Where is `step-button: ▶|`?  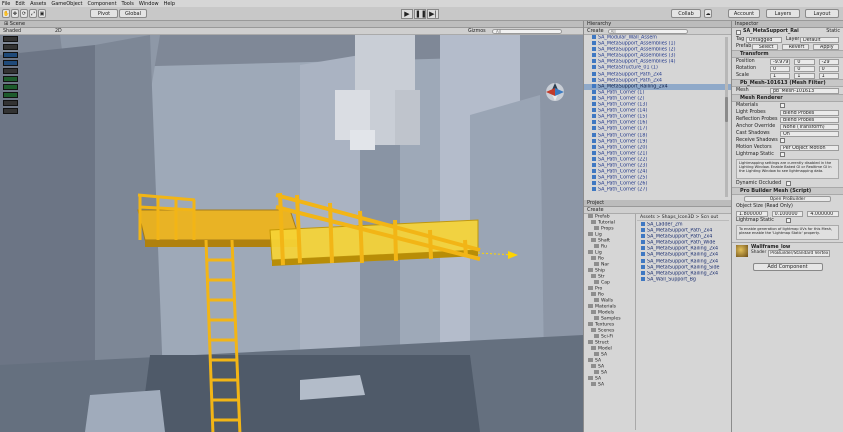
step-button: ▶| is located at coordinates (433, 14).